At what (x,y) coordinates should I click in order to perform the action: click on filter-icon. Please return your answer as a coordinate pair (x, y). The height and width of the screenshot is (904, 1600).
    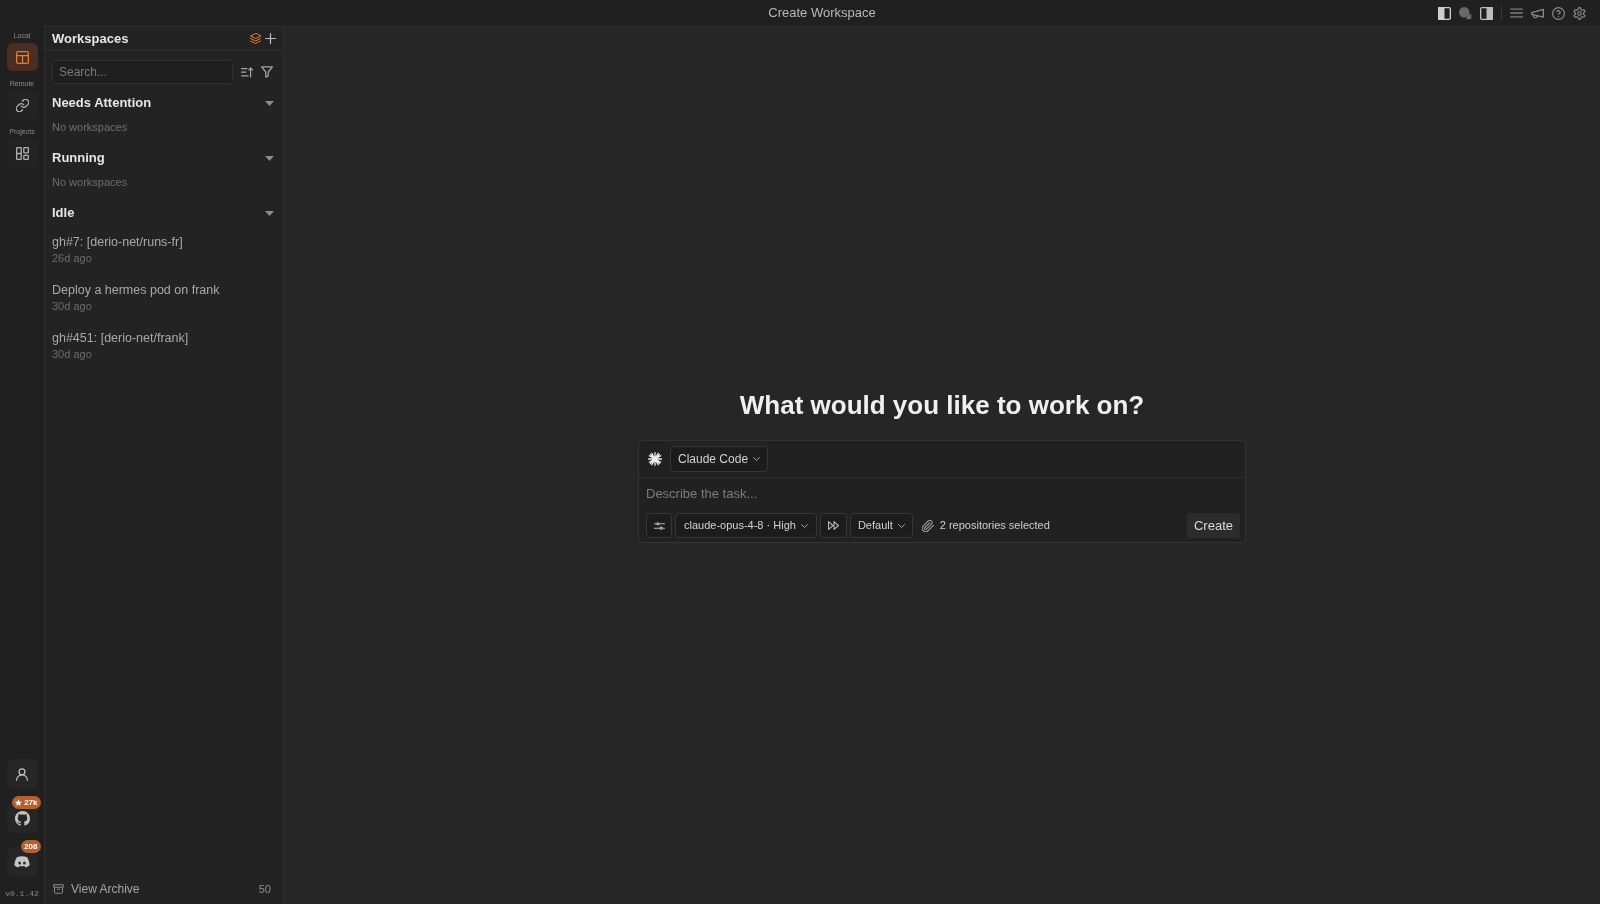
    Looking at the image, I should click on (267, 72).